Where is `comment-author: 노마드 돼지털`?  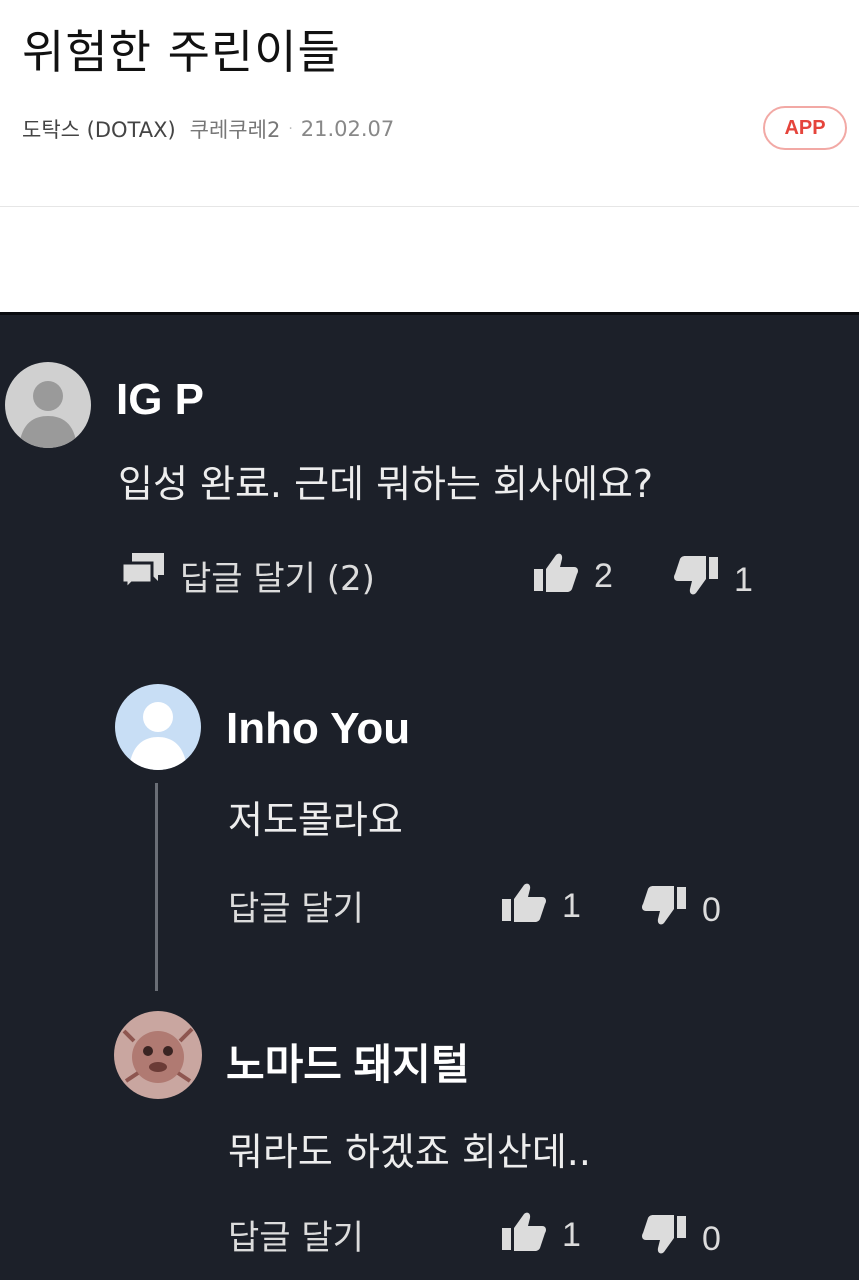
comment-author: 노마드 돼지털 is located at coordinates (348, 1061).